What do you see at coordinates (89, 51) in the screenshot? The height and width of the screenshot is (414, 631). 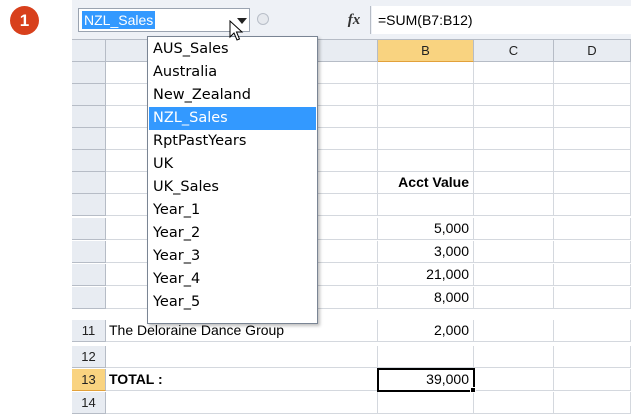 I see `select-all-corner` at bounding box center [89, 51].